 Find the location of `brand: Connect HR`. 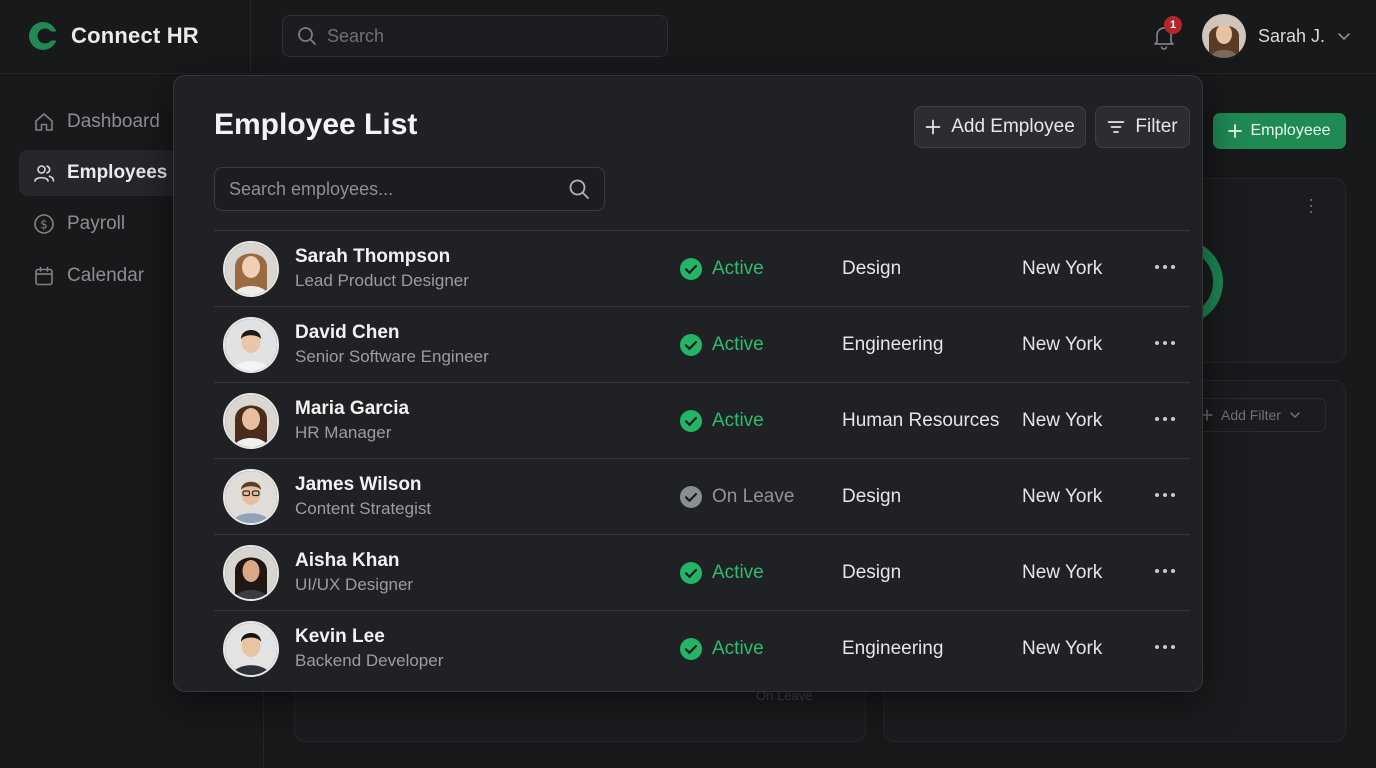

brand: Connect HR is located at coordinates (113, 36).